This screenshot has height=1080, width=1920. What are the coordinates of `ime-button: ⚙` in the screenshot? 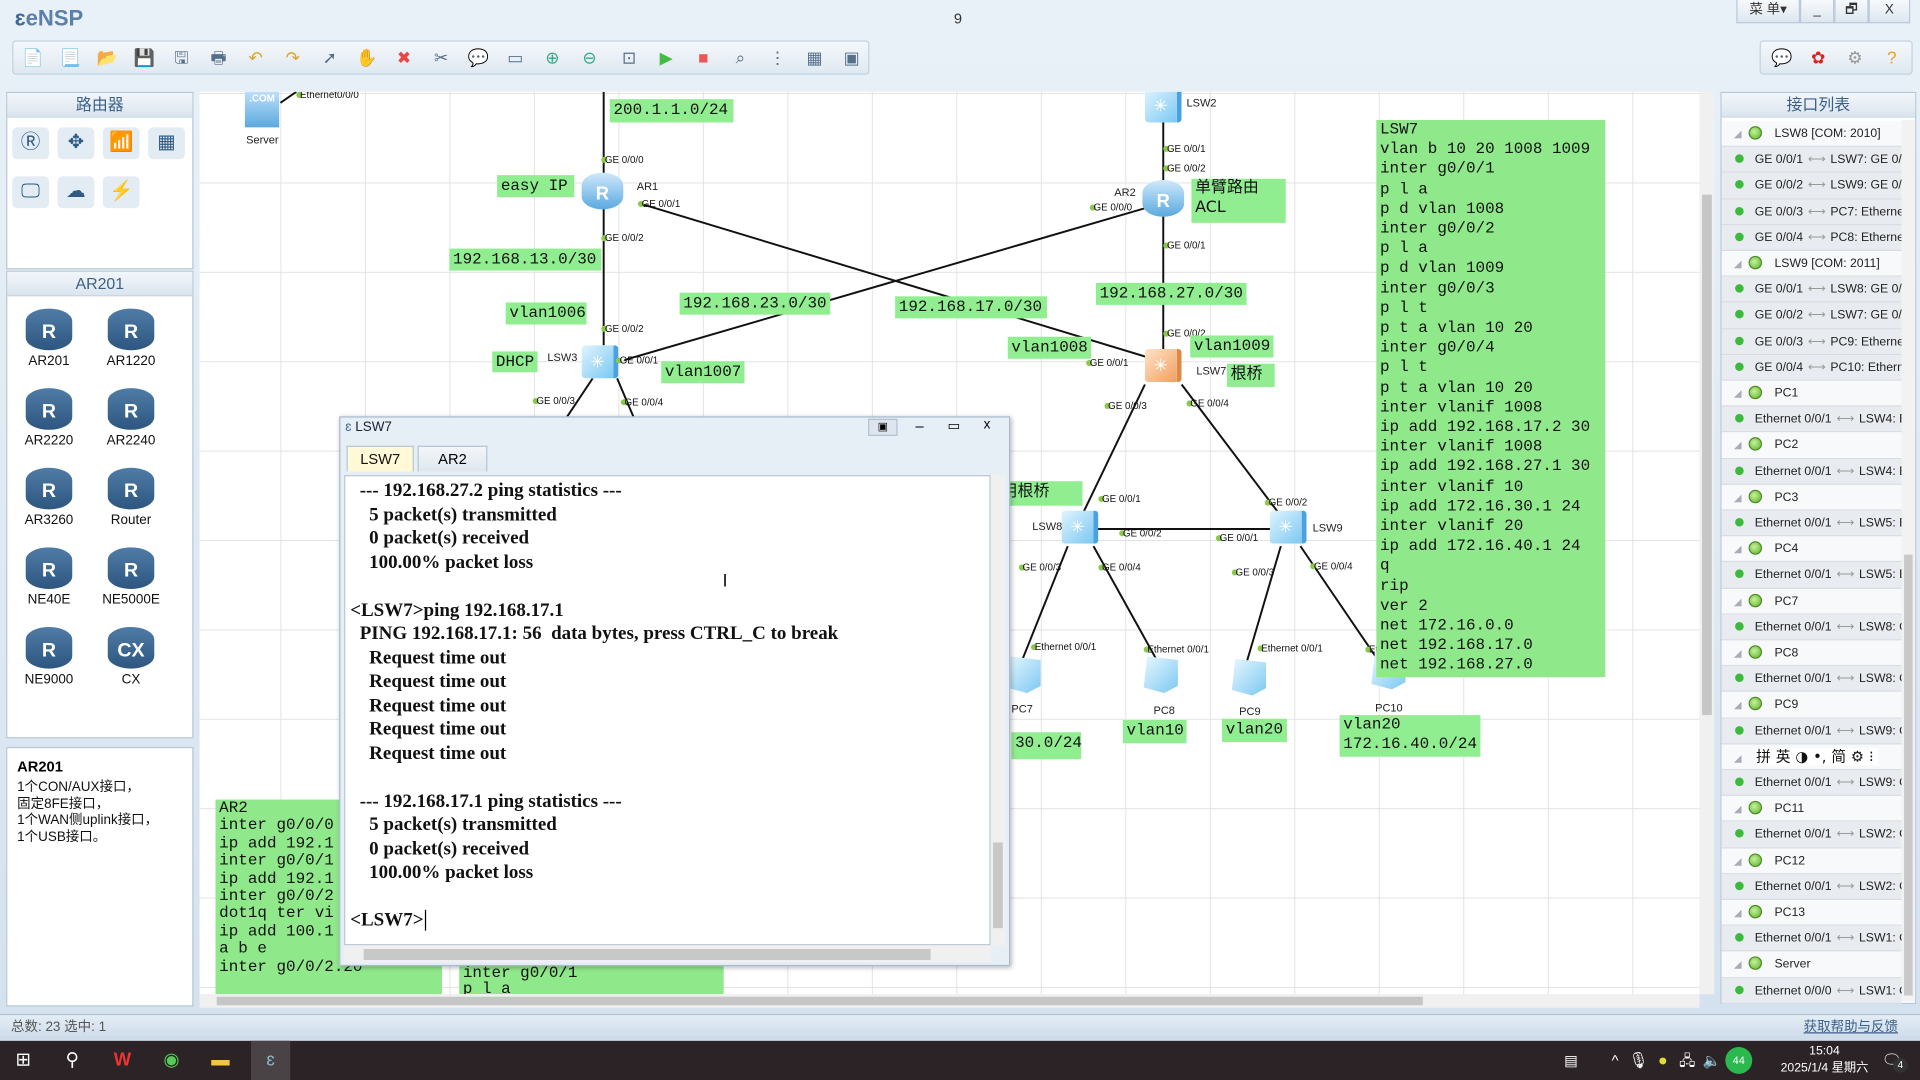 It's located at (1857, 756).